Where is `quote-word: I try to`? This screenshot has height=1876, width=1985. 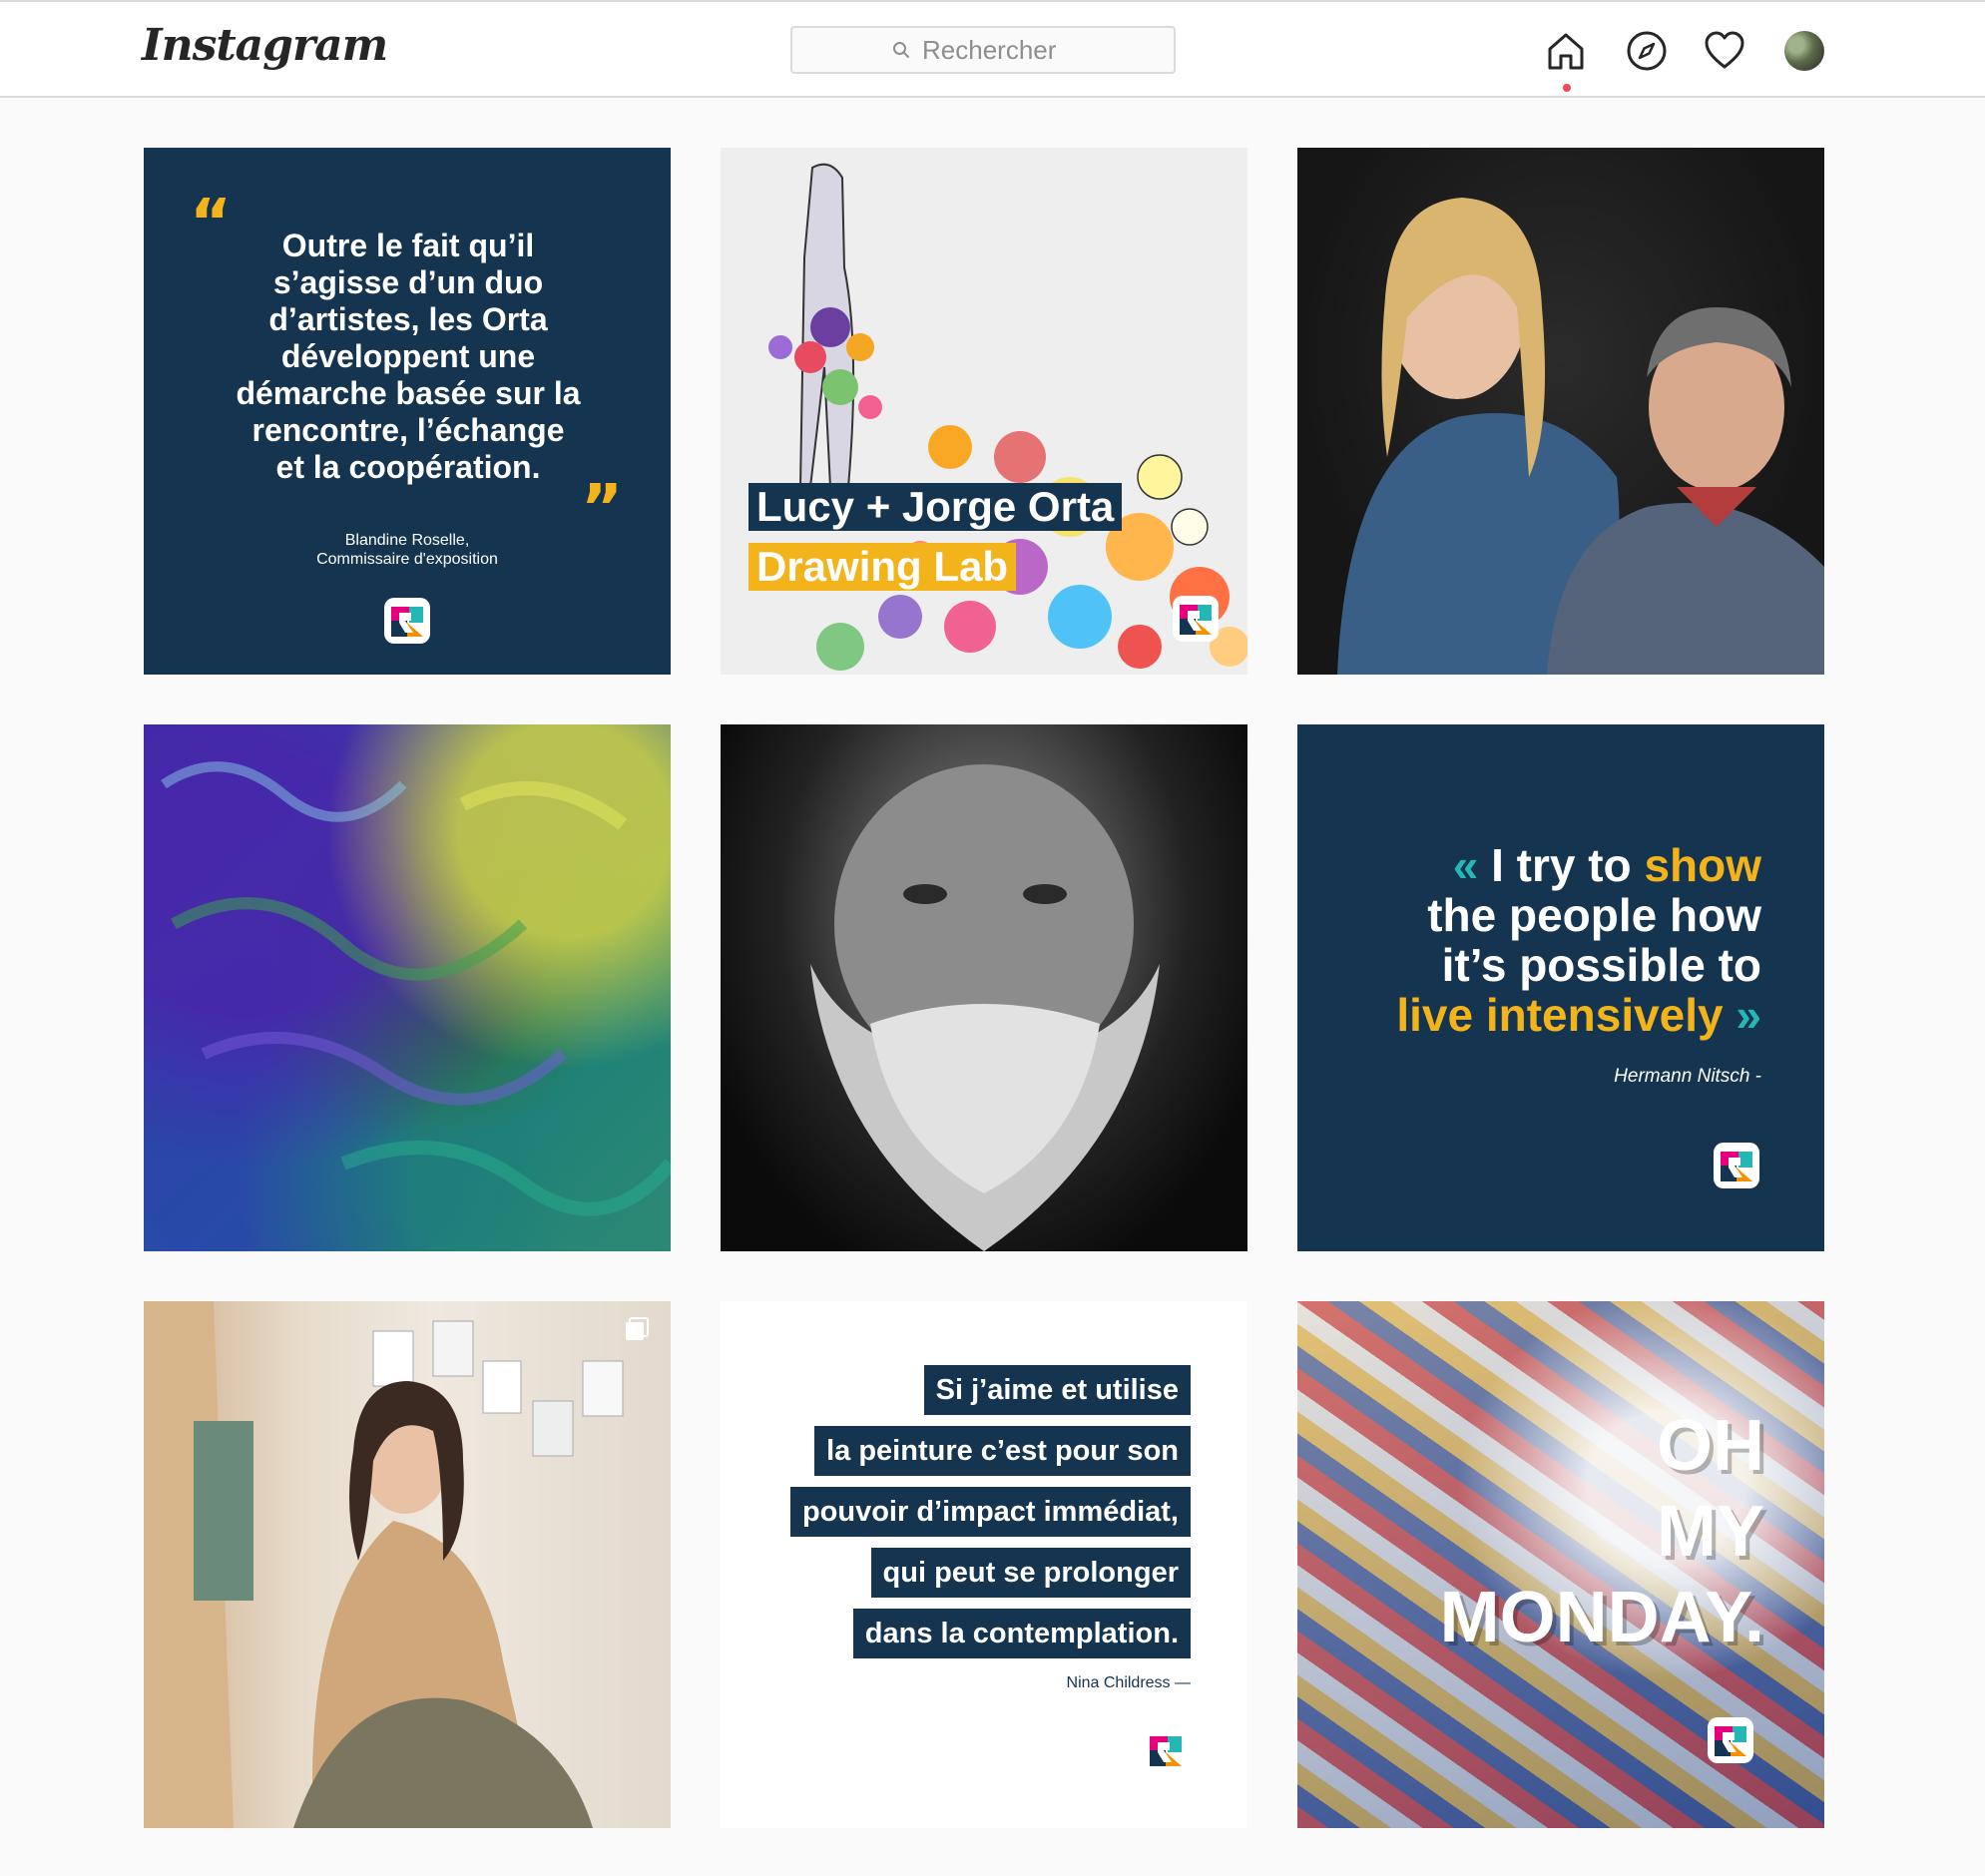
quote-word: I try to is located at coordinates (1562, 865).